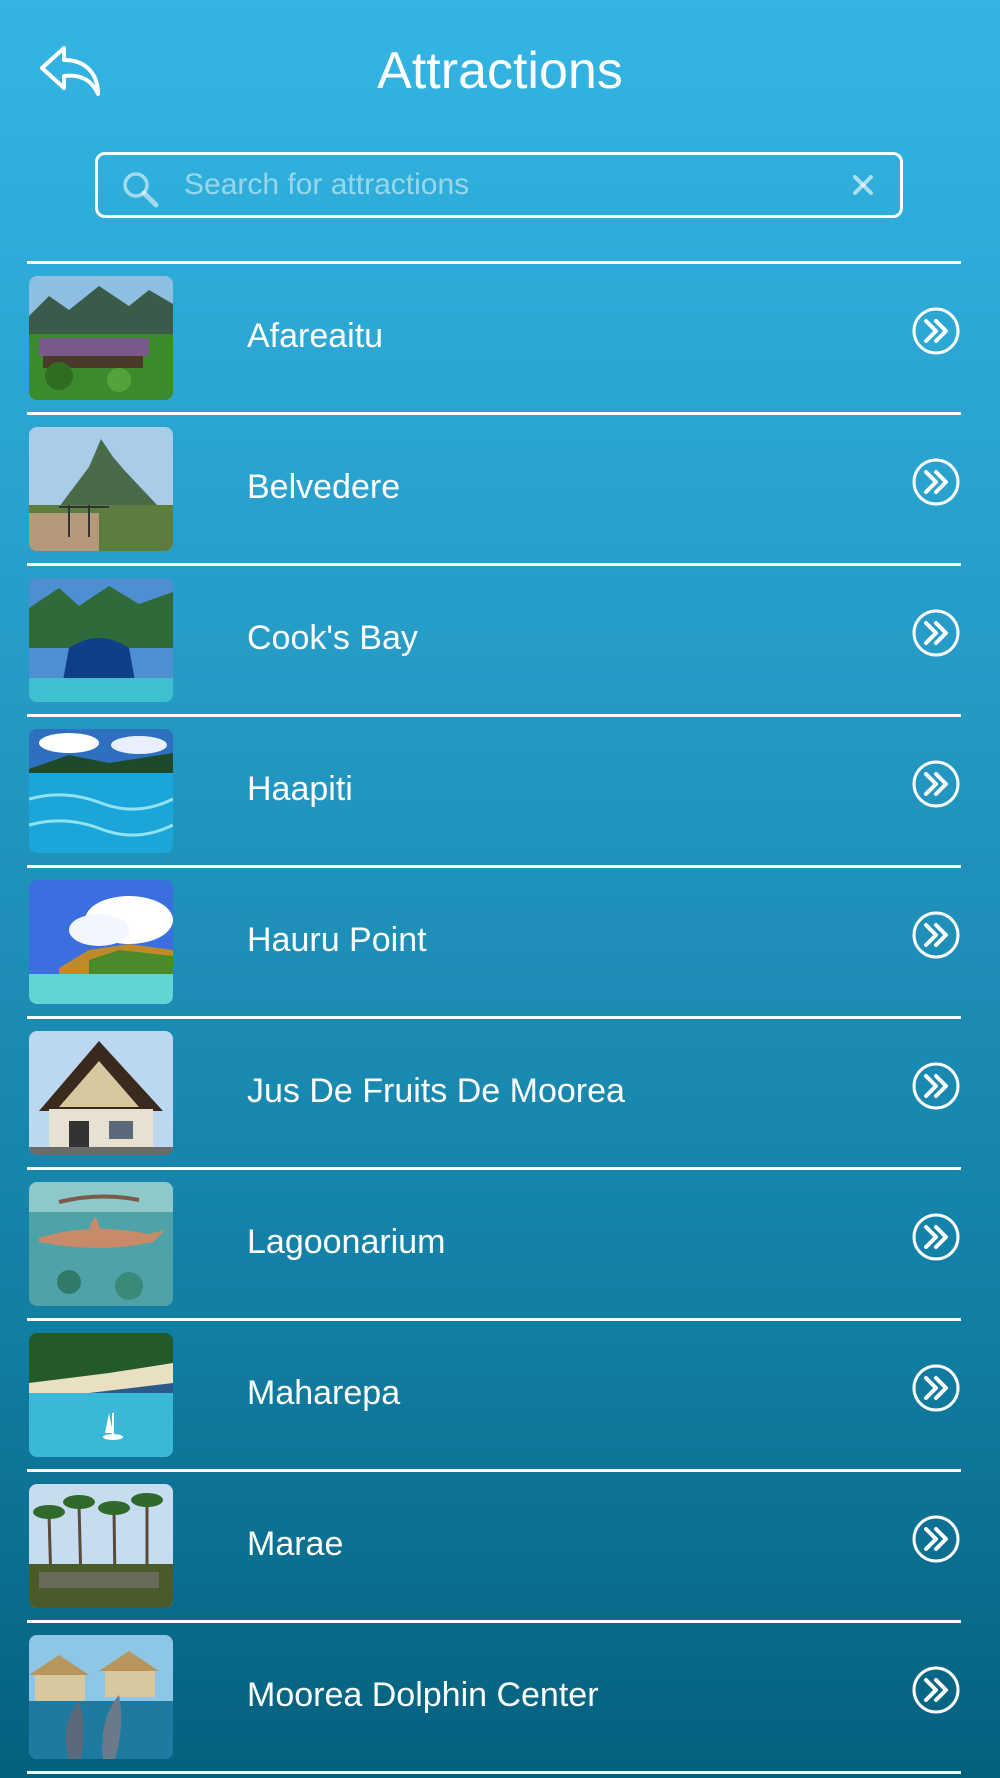 The height and width of the screenshot is (1778, 1000). Describe the element at coordinates (863, 185) in the screenshot. I see `clear-x-icon` at that location.